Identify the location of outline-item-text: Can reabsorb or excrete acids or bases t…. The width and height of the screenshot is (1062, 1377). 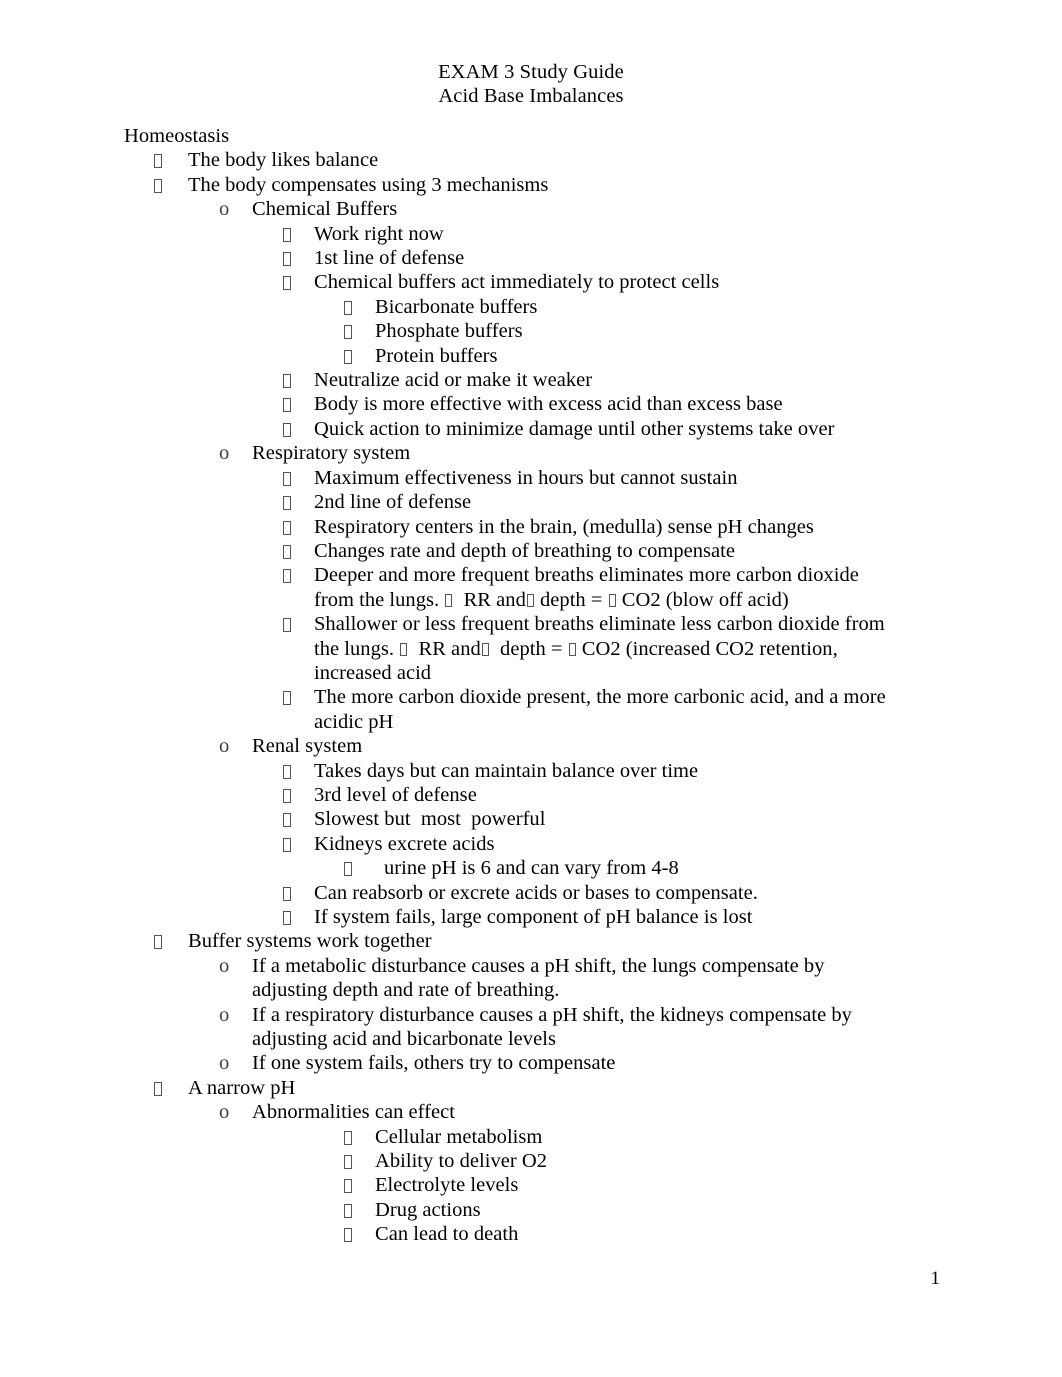
(536, 892).